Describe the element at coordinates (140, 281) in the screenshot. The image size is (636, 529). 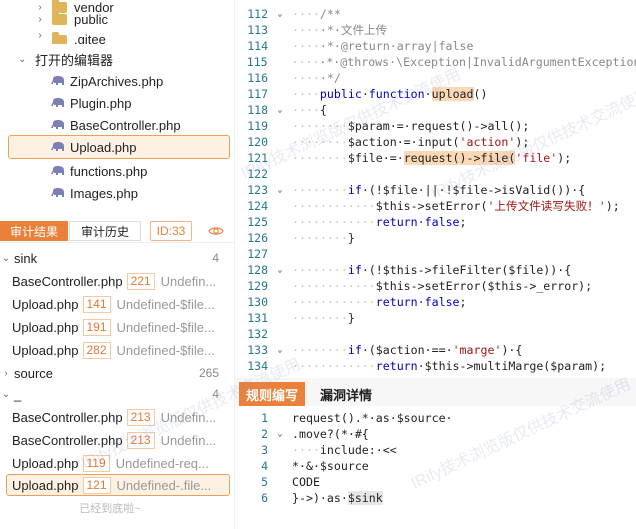
I see `result-line-badge: 221` at that location.